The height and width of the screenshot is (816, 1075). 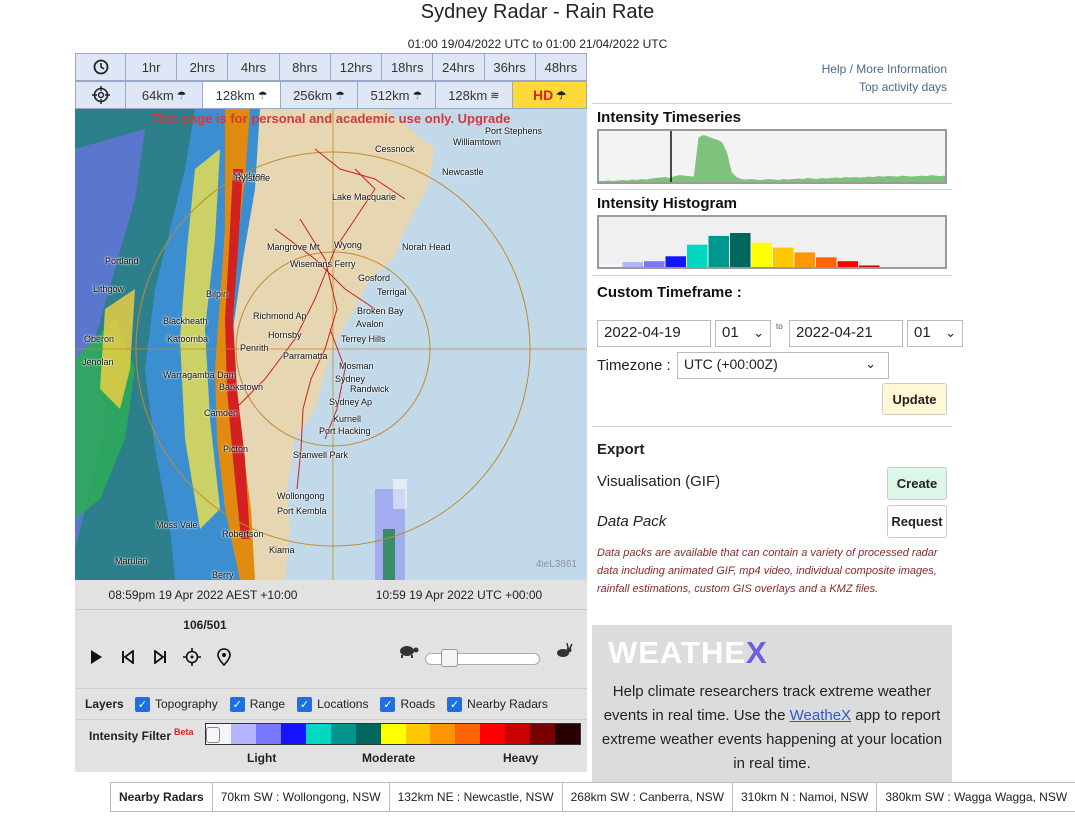 What do you see at coordinates (380, 311) in the screenshot?
I see `map-place-label: Broken Bay` at bounding box center [380, 311].